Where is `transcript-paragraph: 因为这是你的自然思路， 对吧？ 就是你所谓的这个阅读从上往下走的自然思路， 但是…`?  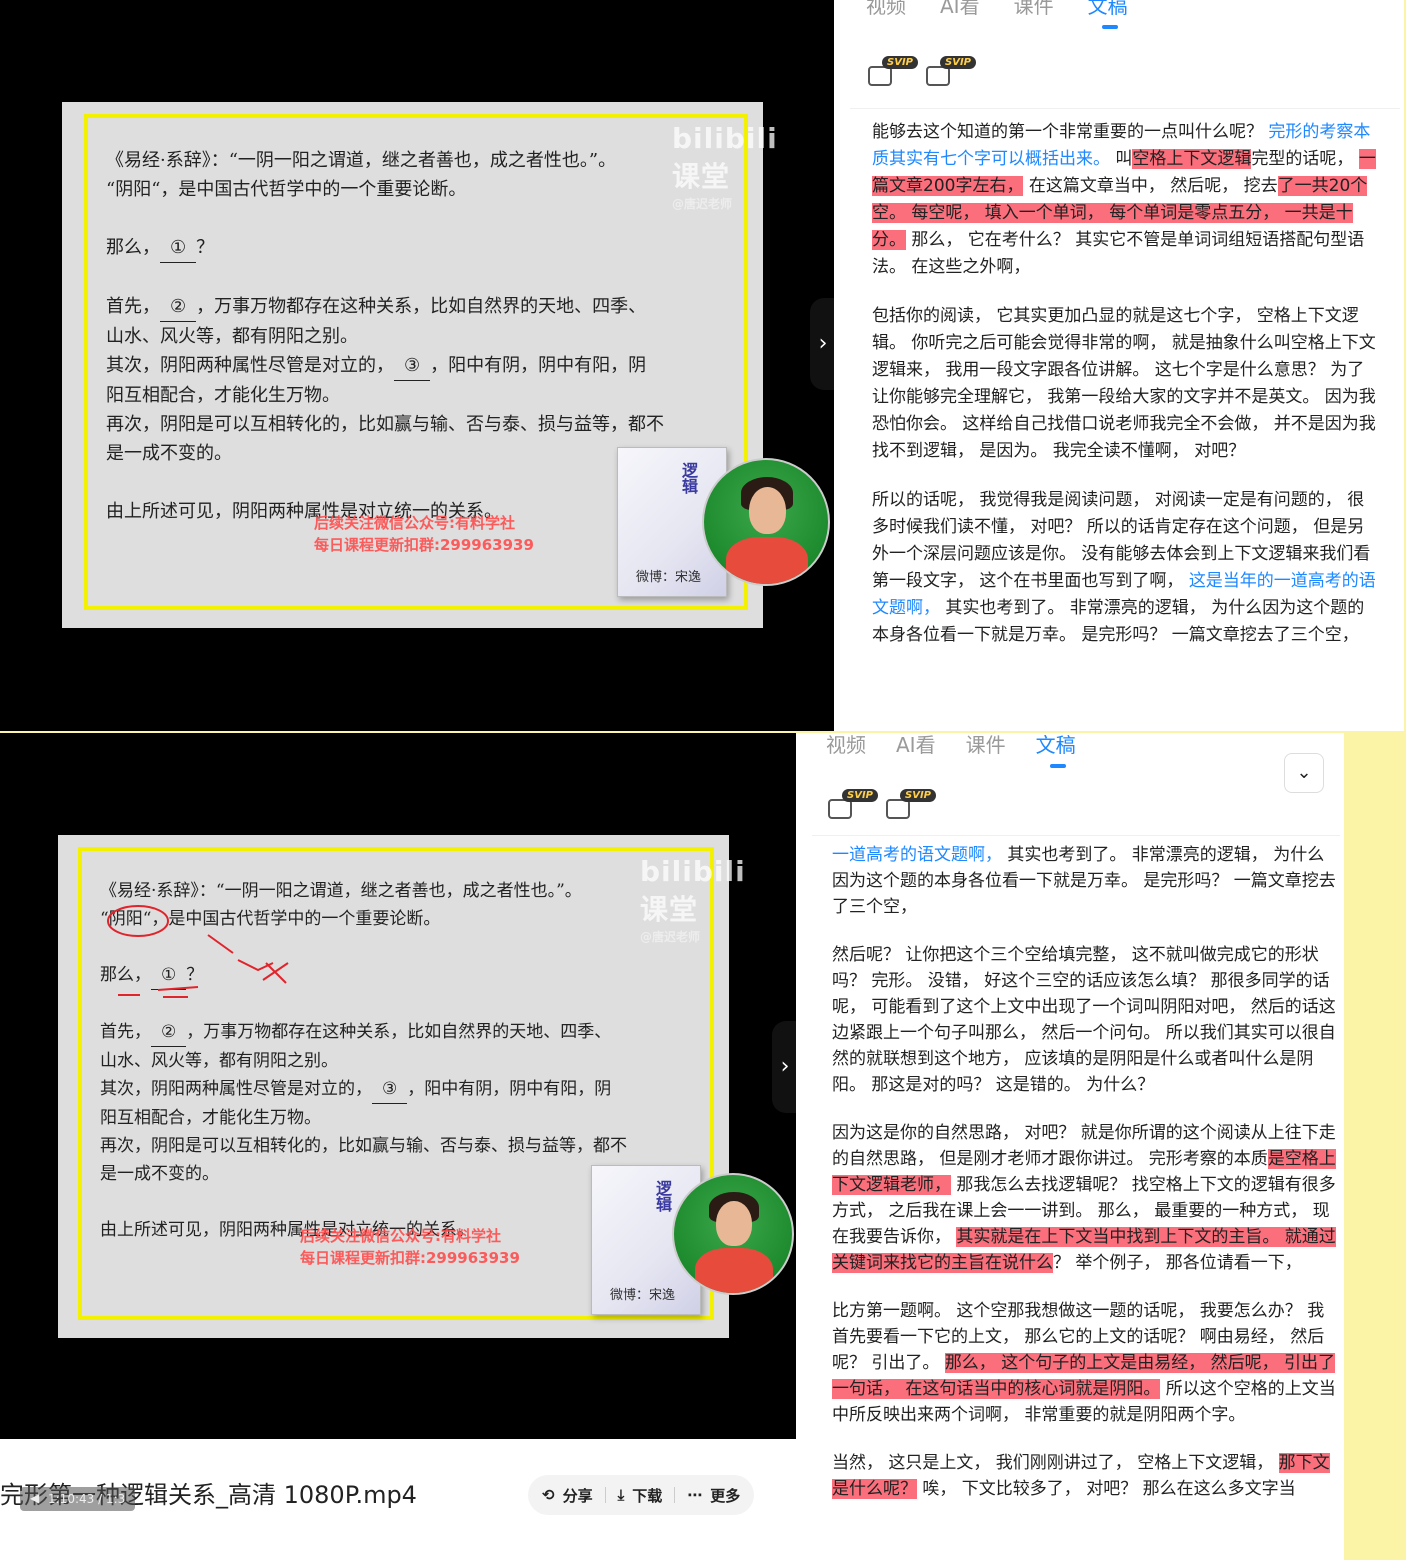 transcript-paragraph: 因为这是你的自然思路， 对吧？ 就是你所谓的这个阅读从上往下走的自然思路， 但是… is located at coordinates (1084, 1198).